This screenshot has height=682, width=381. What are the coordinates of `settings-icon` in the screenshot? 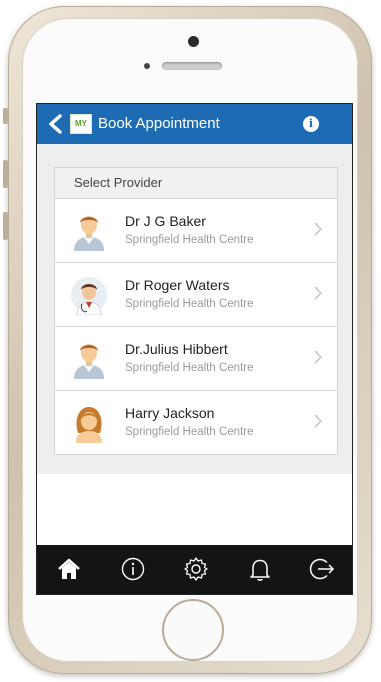 It's located at (196, 569).